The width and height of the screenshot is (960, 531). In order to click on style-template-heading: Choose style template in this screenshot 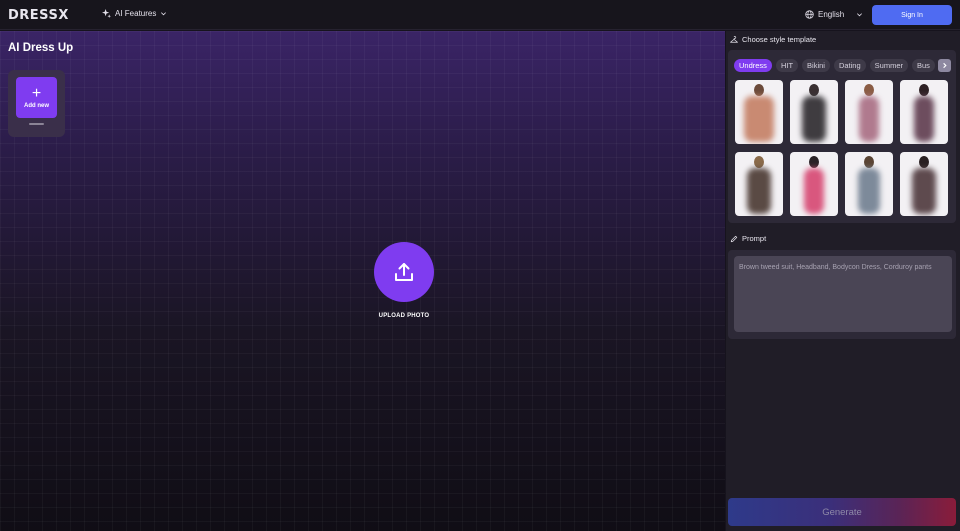, I will do `click(773, 39)`.